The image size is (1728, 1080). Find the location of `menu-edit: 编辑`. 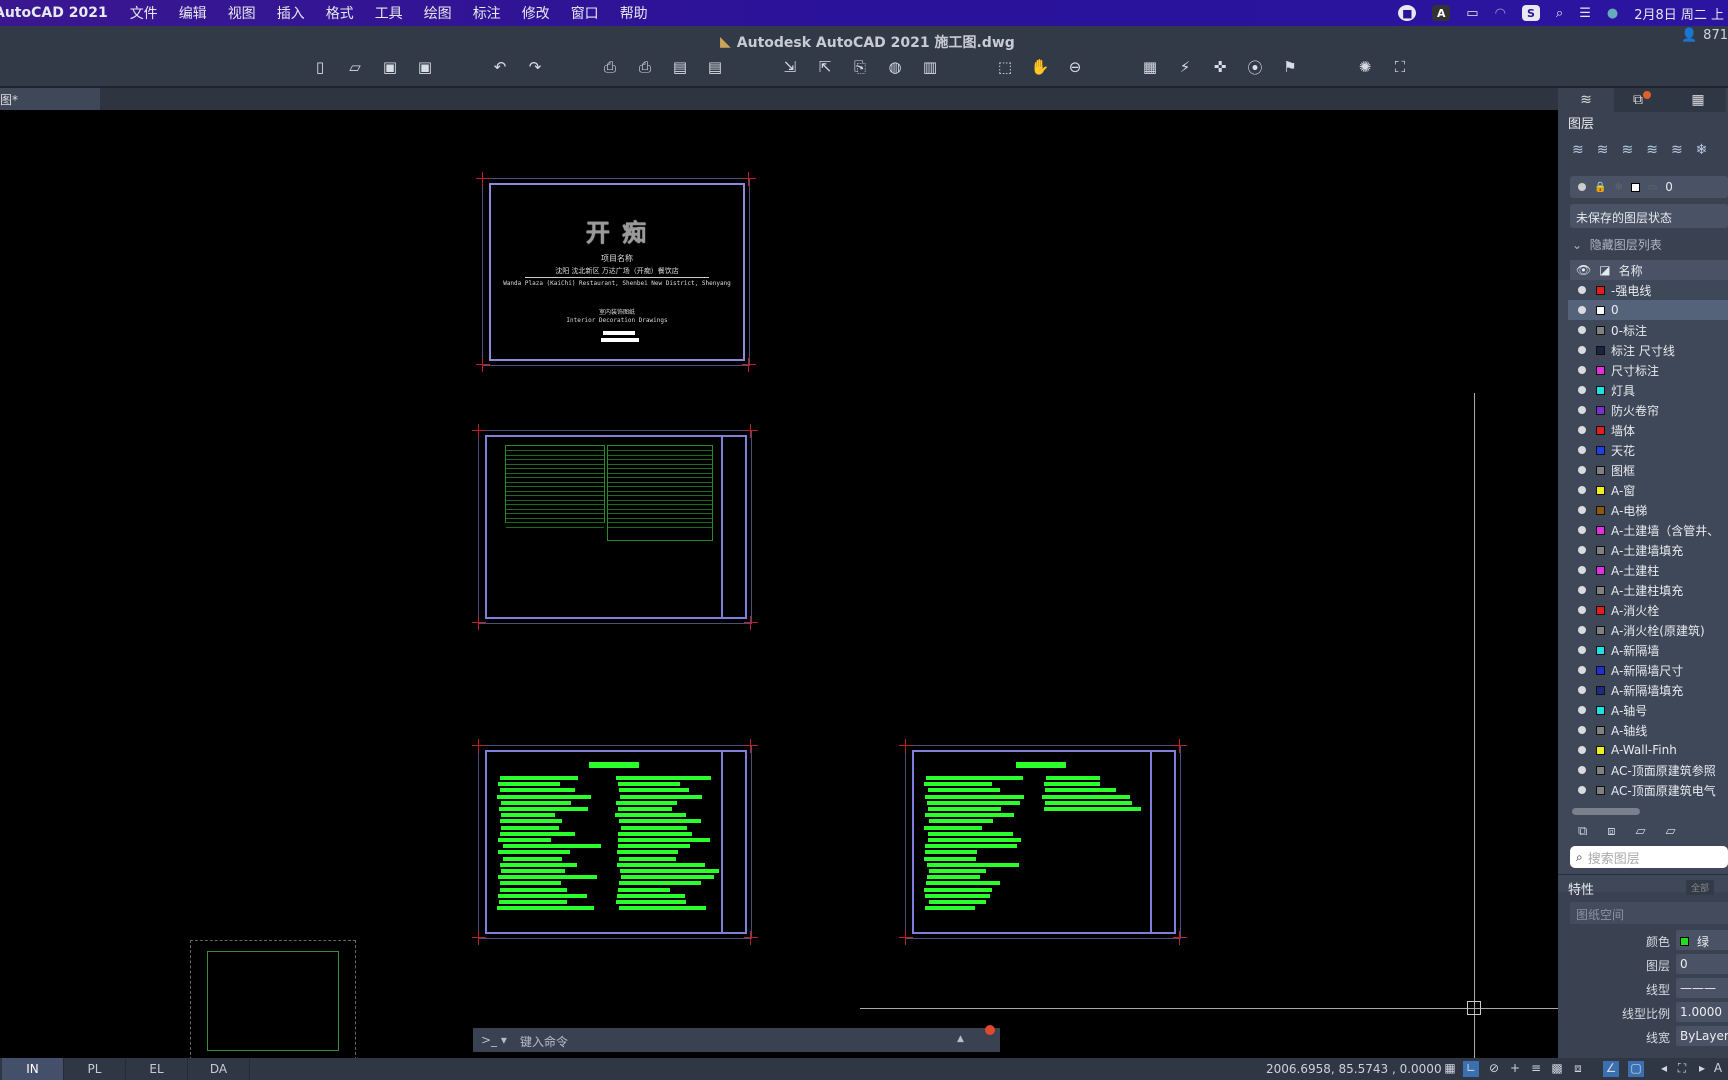

menu-edit: 编辑 is located at coordinates (193, 13).